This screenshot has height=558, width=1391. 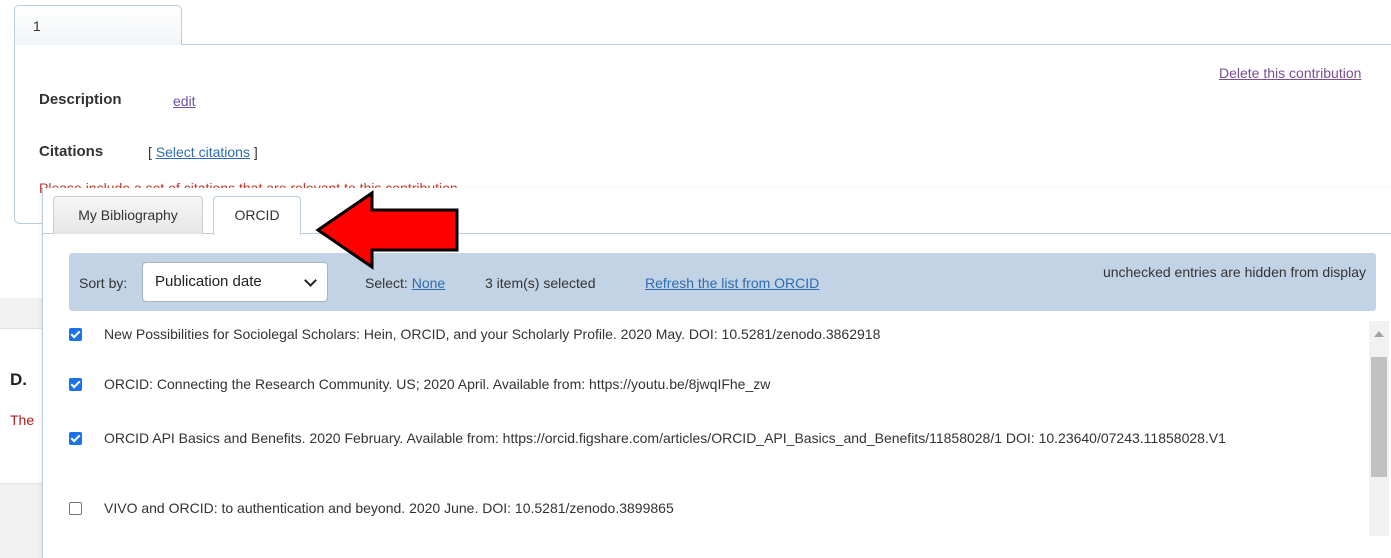 What do you see at coordinates (540, 283) in the screenshot?
I see `selected-count: 3 item(s) selected` at bounding box center [540, 283].